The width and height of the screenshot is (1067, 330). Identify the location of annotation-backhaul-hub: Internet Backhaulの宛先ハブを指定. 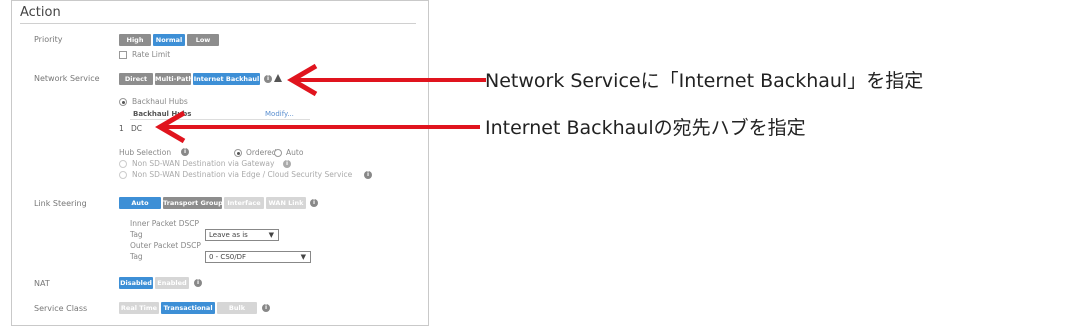
(645, 128).